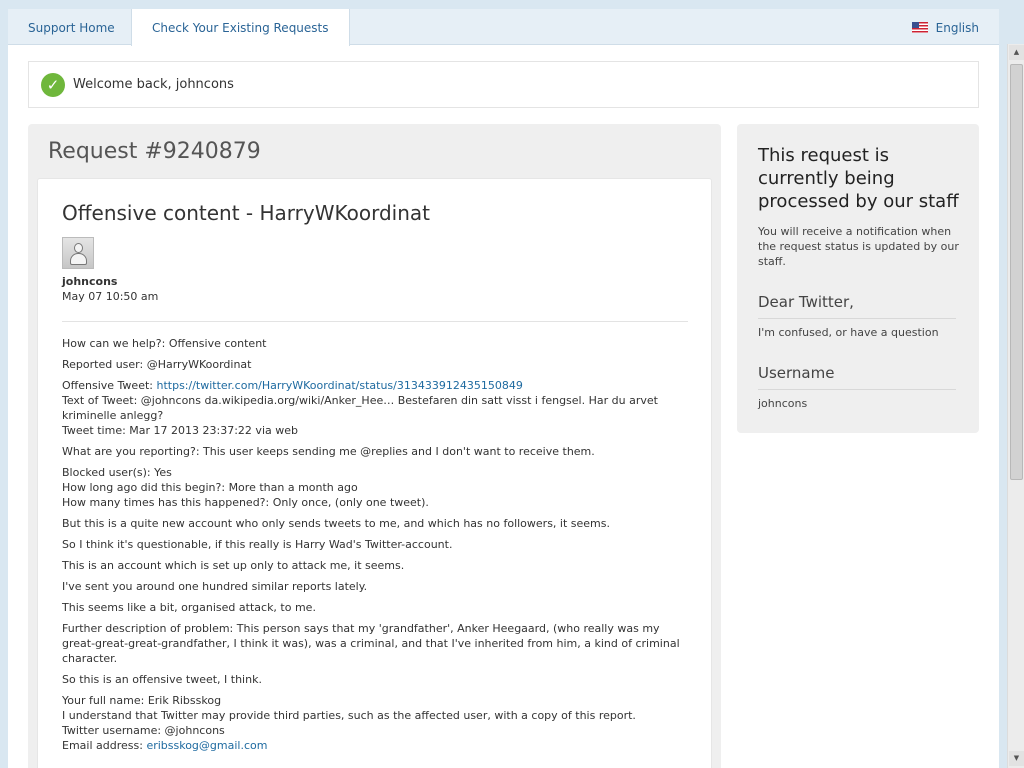 The image size is (1024, 768). Describe the element at coordinates (1016, 52) in the screenshot. I see `scroll-up-icon: ▲` at that location.